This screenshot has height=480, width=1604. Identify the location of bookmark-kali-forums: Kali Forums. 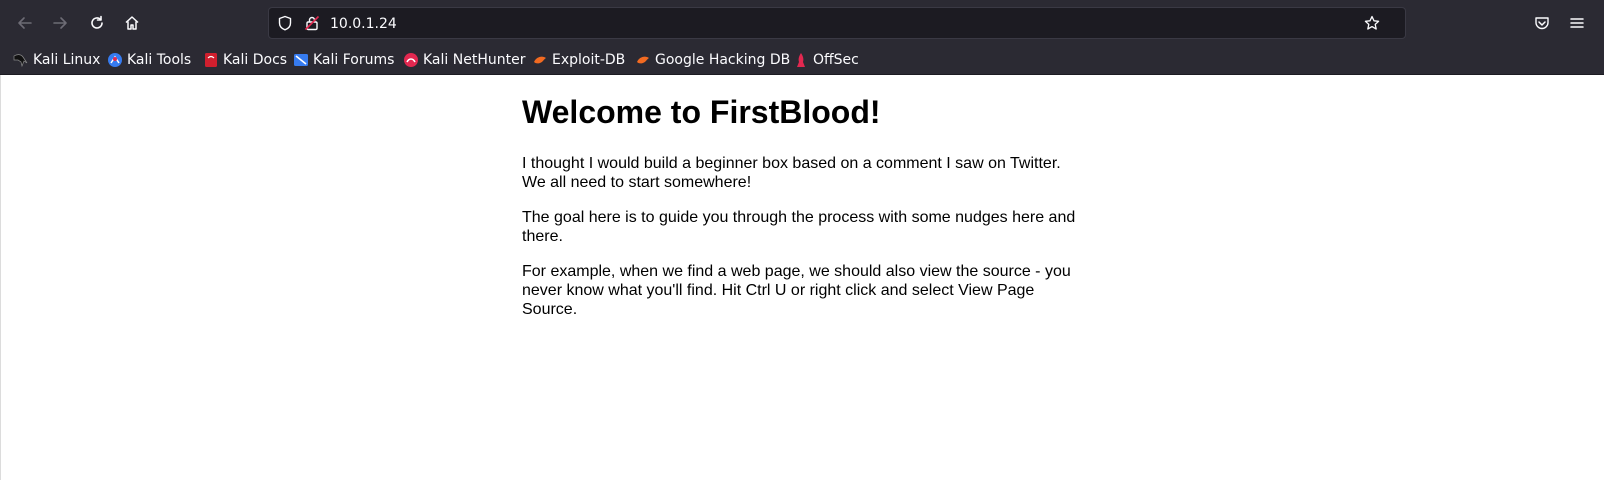
(343, 60).